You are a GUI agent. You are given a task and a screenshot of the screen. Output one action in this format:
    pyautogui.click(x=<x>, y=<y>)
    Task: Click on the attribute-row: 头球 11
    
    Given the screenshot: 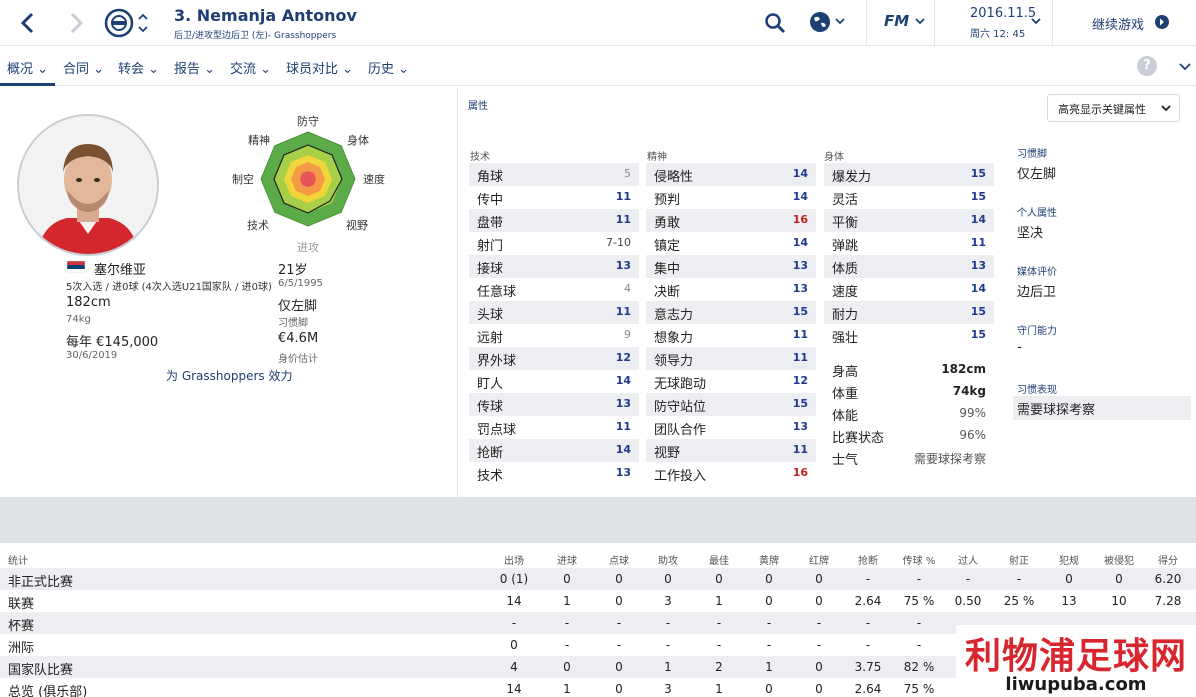 What is the action you would take?
    pyautogui.click(x=554, y=312)
    